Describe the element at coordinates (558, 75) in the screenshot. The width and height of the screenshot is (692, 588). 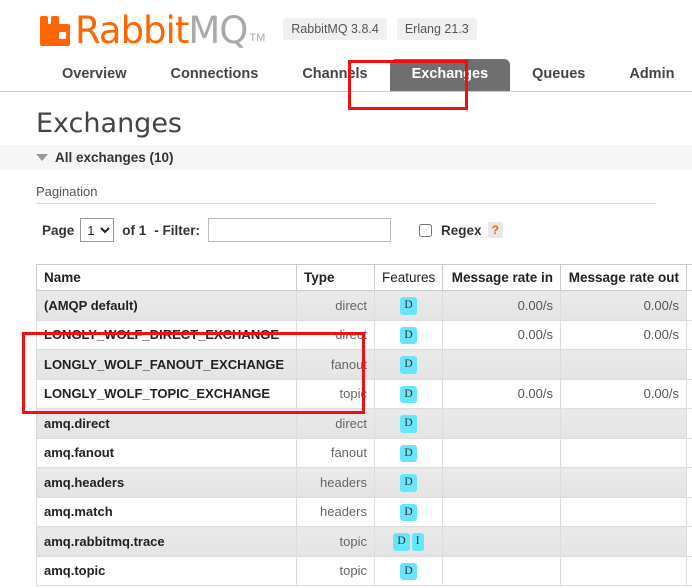
I see `tab-queues: Queues` at that location.